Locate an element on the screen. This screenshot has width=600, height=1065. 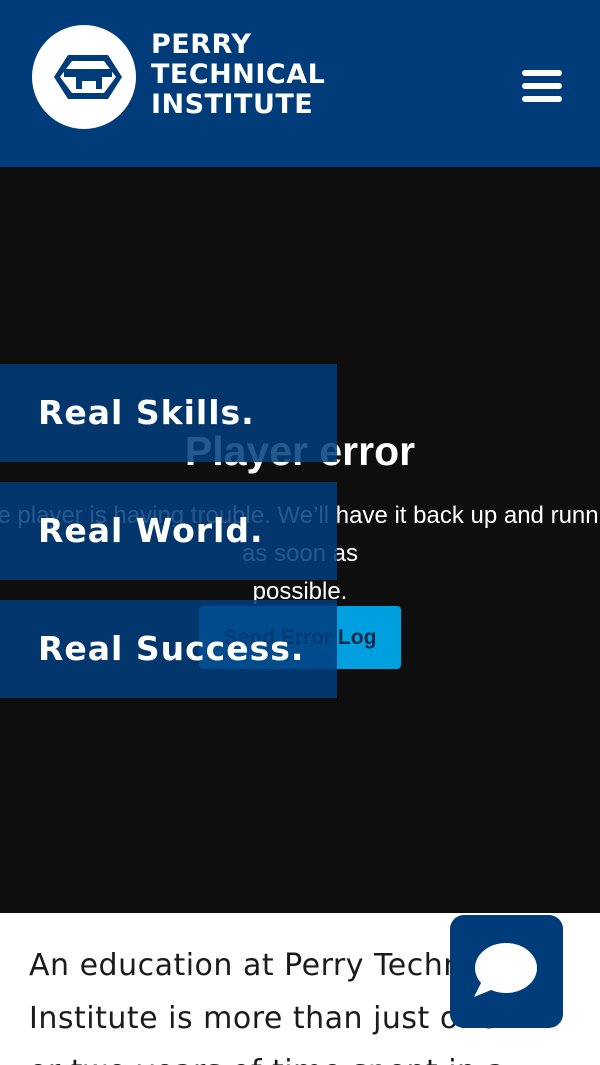
logo-icon is located at coordinates (88, 77).